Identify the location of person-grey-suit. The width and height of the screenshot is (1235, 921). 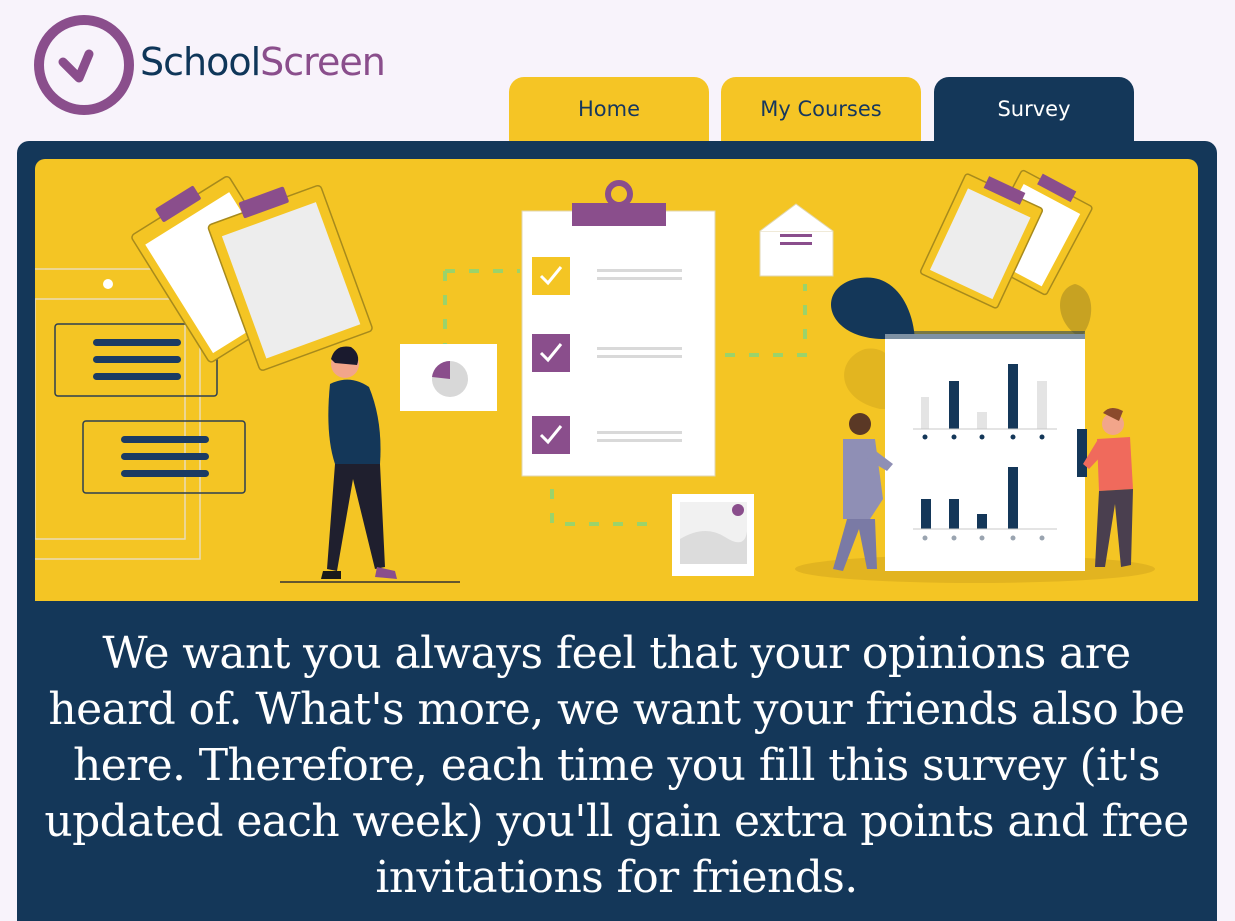
(863, 492).